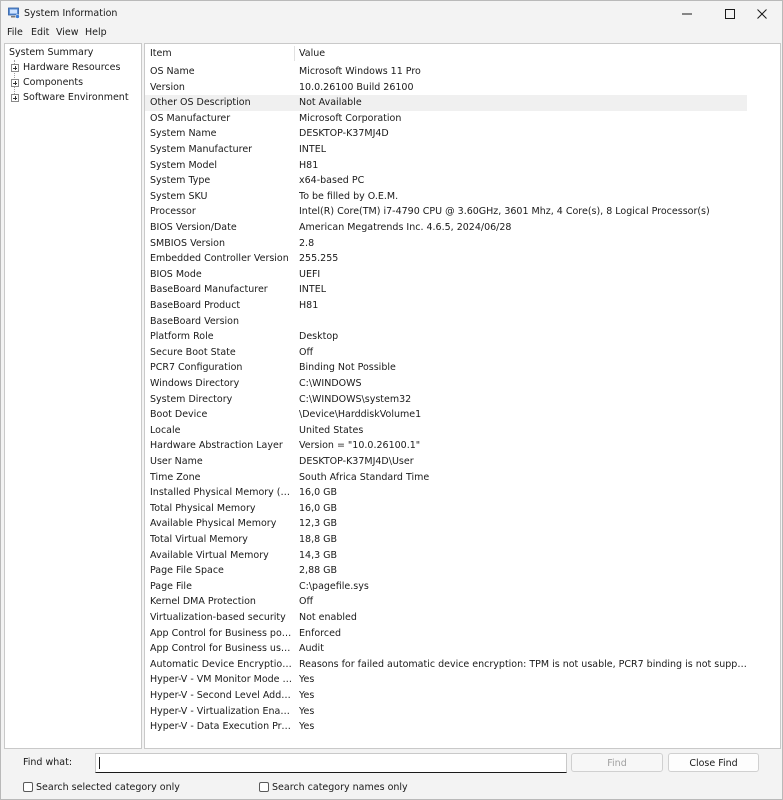 The width and height of the screenshot is (783, 800). Describe the element at coordinates (446, 275) in the screenshot. I see `table-row: BIOS Mode UEFI` at that location.